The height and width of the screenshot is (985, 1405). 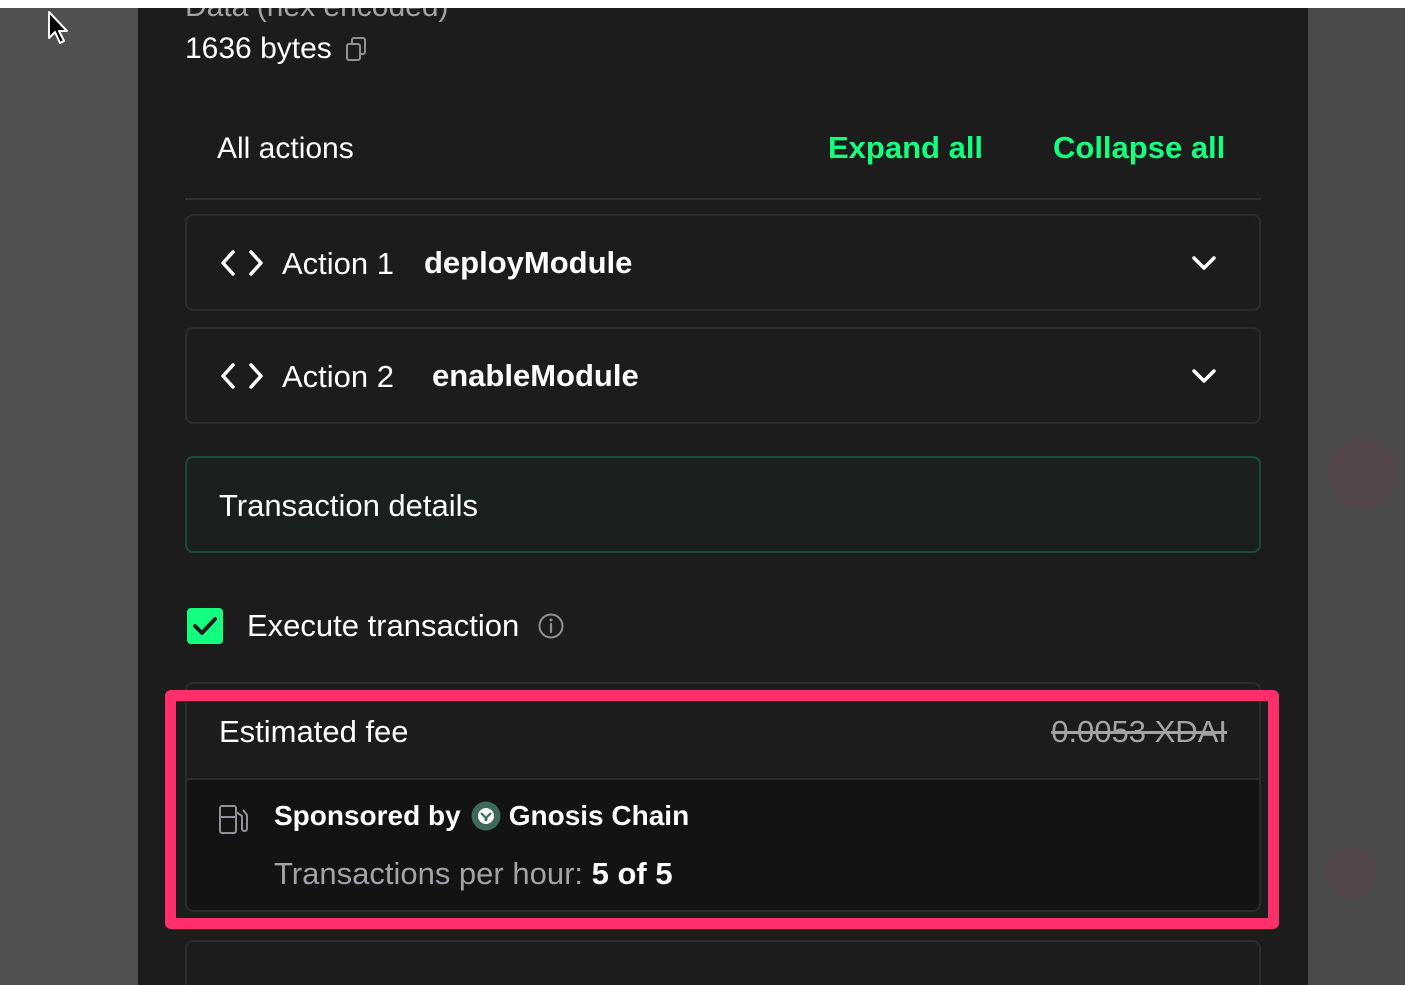 What do you see at coordinates (528, 262) in the screenshot?
I see `action-method: deployModule` at bounding box center [528, 262].